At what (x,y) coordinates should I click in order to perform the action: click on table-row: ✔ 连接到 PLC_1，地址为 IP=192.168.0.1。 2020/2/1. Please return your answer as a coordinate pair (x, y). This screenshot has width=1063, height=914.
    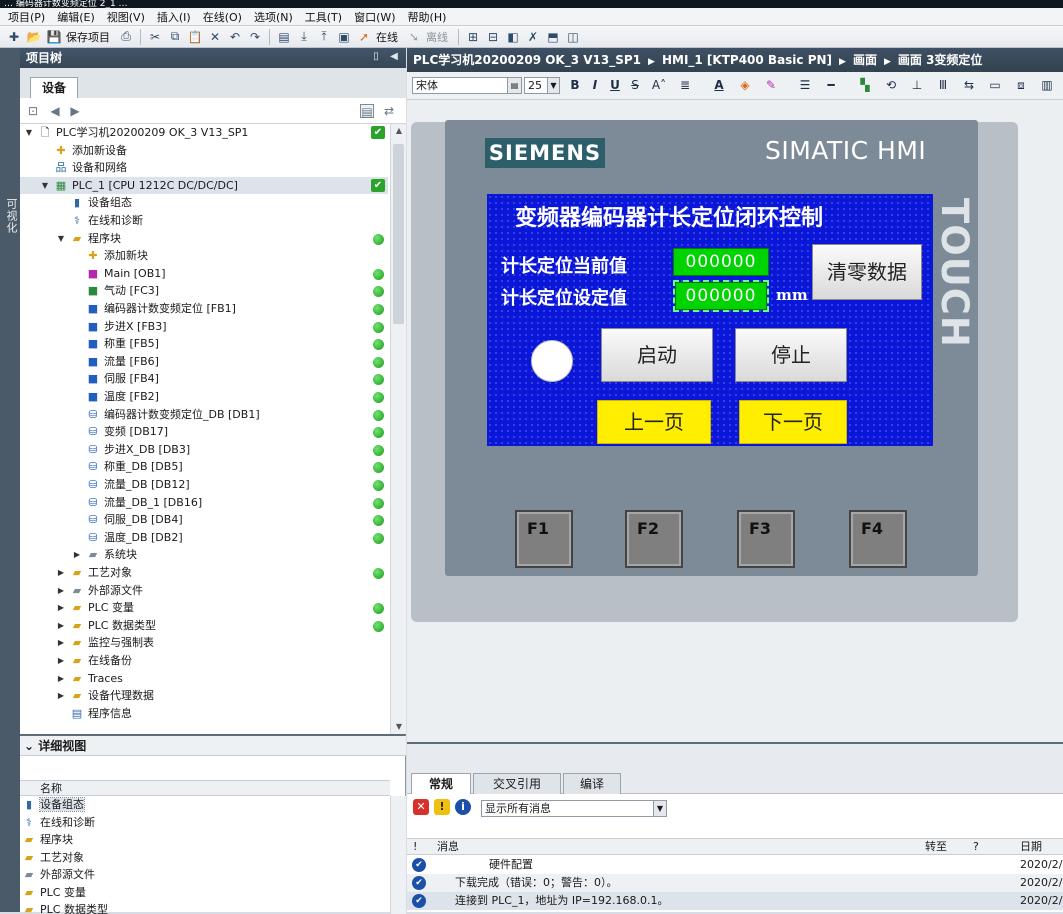
    Looking at the image, I should click on (735, 901).